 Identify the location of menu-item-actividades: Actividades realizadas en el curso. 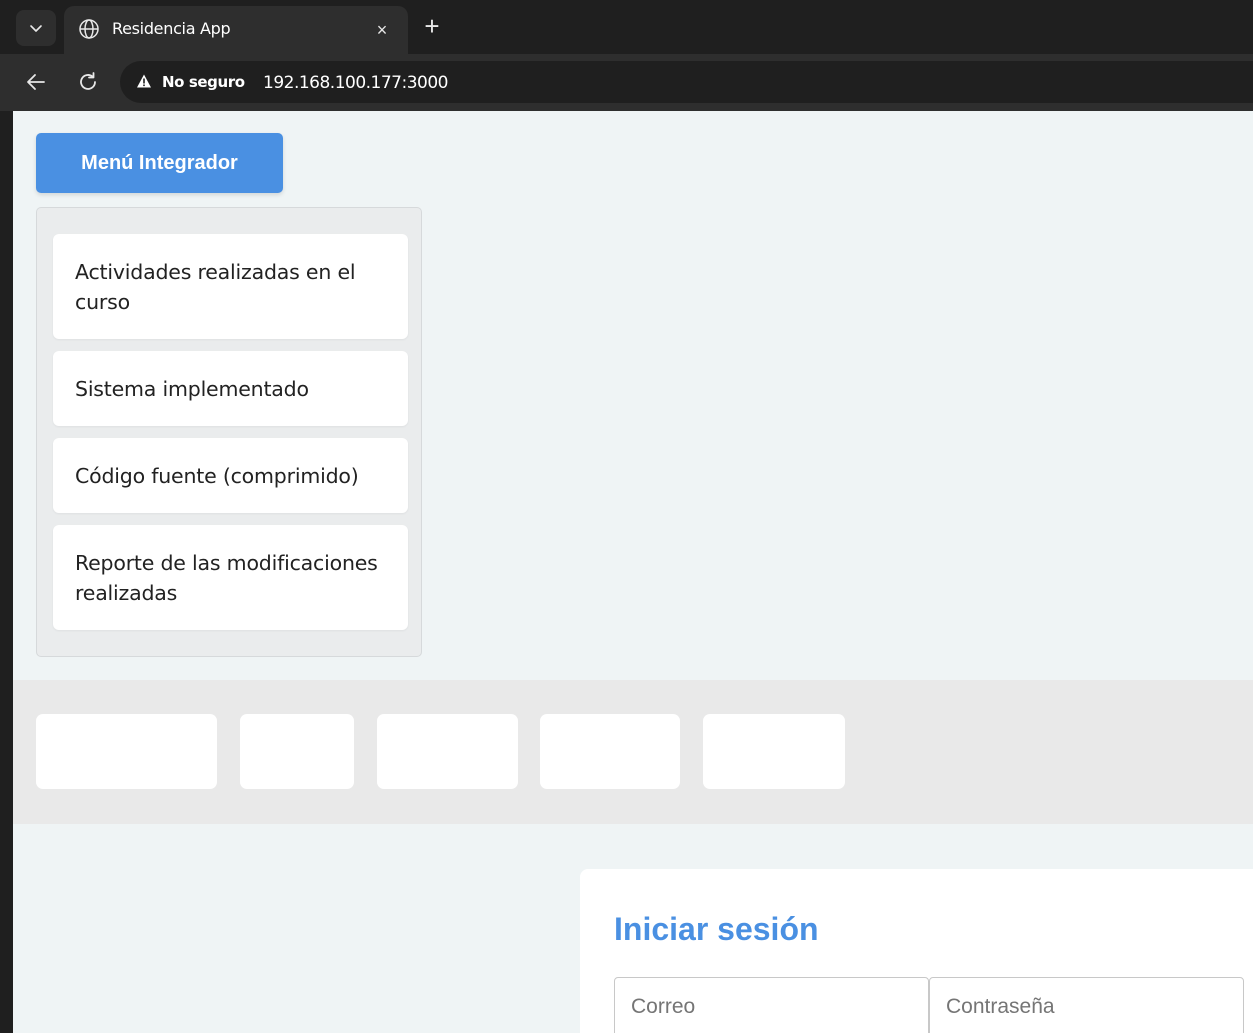
(230, 286).